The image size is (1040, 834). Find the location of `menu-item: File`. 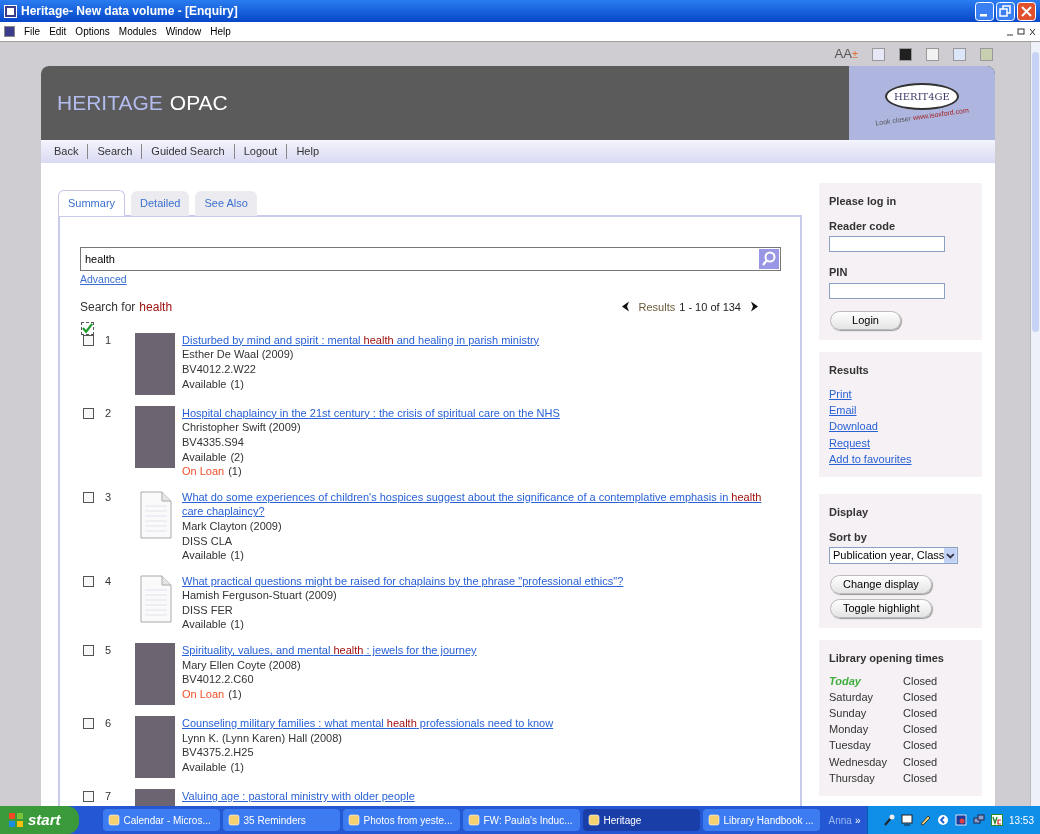

menu-item: File is located at coordinates (32, 31).